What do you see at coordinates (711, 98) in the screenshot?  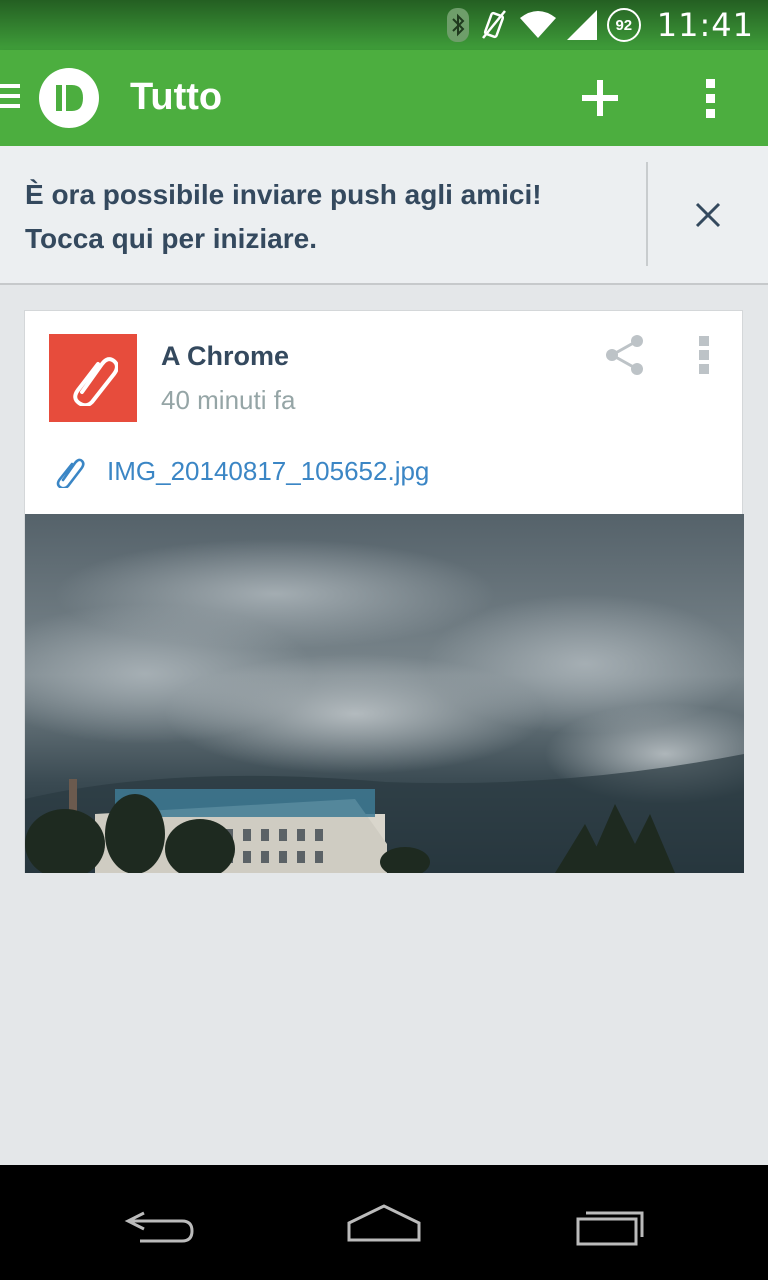 I see `overflow-icon` at bounding box center [711, 98].